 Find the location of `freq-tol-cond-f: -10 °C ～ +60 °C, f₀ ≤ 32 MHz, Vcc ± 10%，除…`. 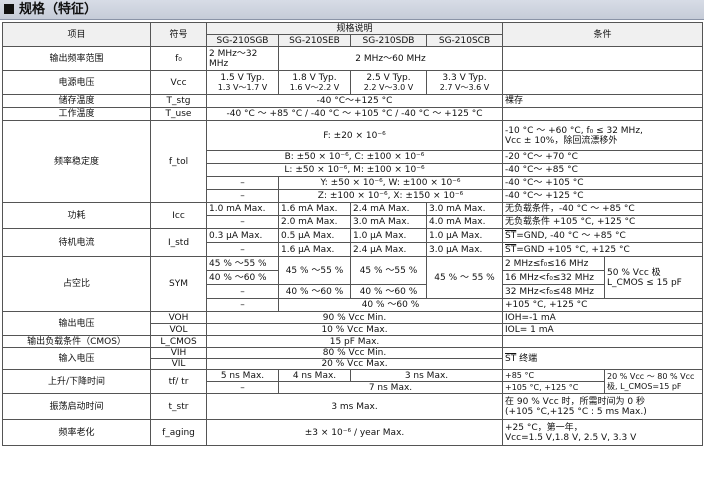

freq-tol-cond-f: -10 °C ～ +60 °C, f₀ ≤ 32 MHz, Vcc ± 10%，除… is located at coordinates (603, 135).